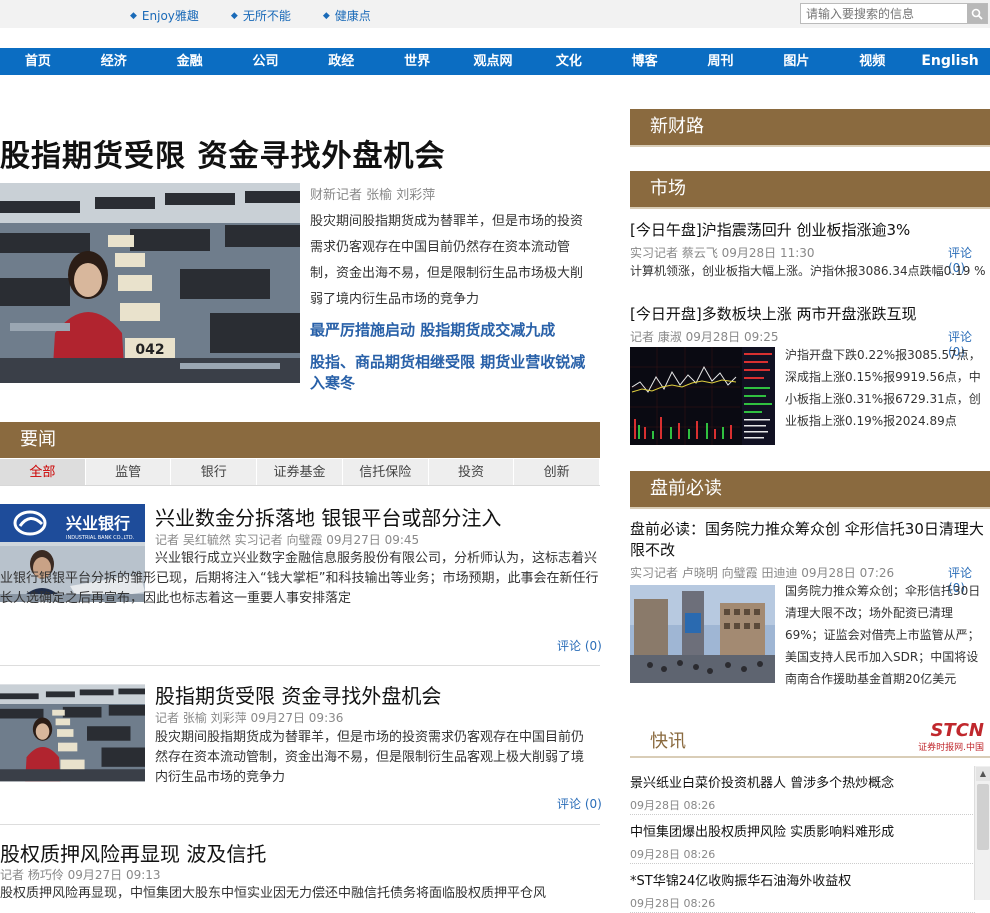 Image resolution: width=990 pixels, height=913 pixels. What do you see at coordinates (72, 733) in the screenshot?
I see `article-photo` at bounding box center [72, 733].